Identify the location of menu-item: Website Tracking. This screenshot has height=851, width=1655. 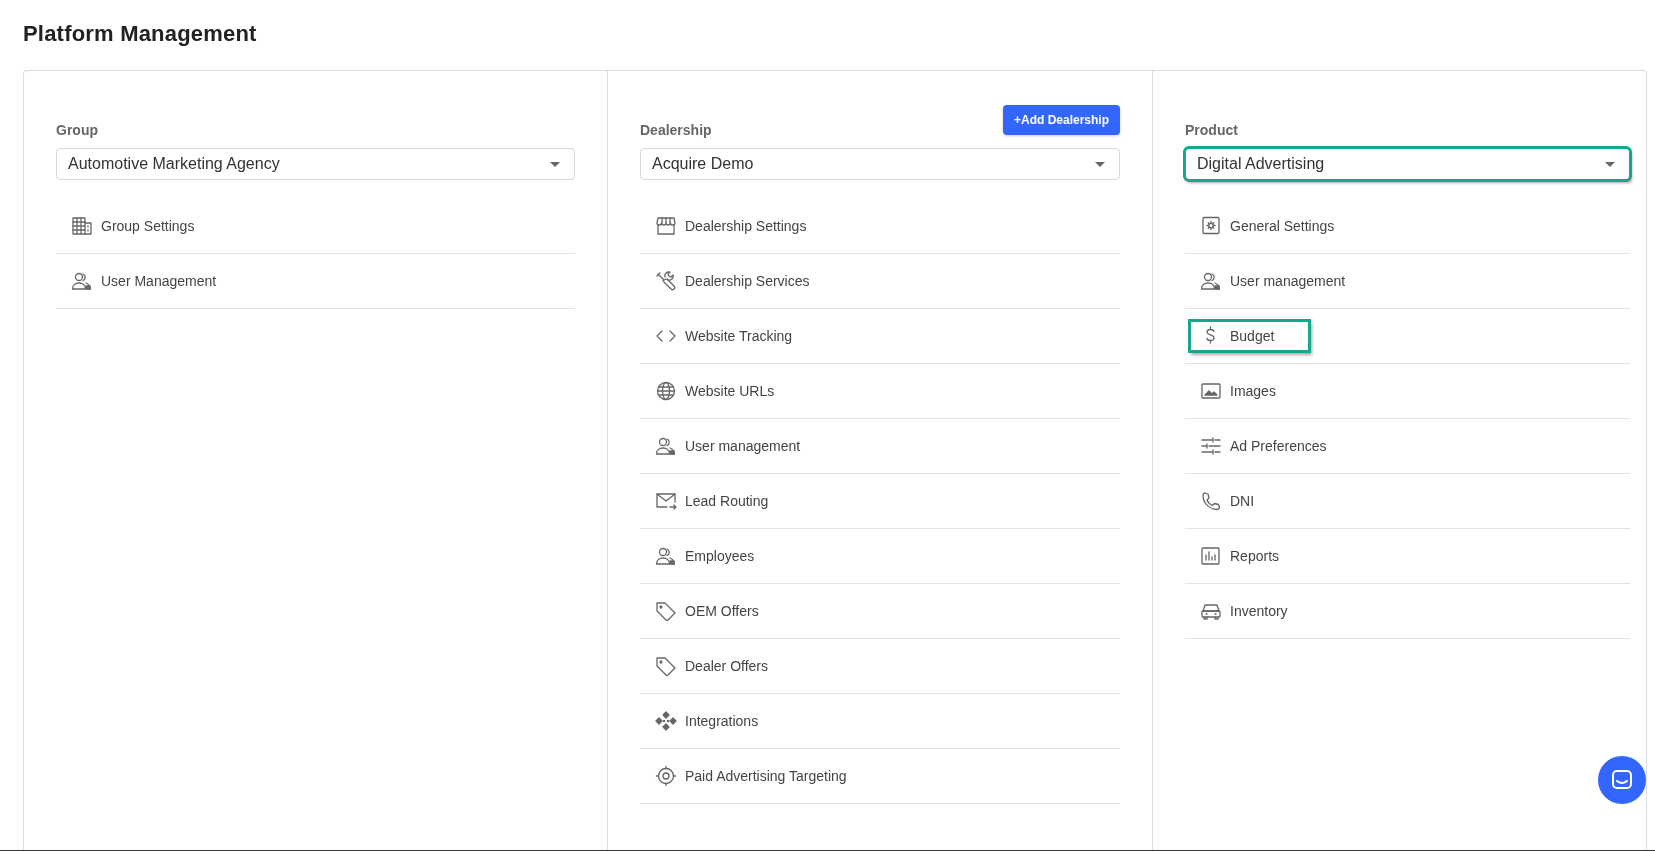
(721, 336).